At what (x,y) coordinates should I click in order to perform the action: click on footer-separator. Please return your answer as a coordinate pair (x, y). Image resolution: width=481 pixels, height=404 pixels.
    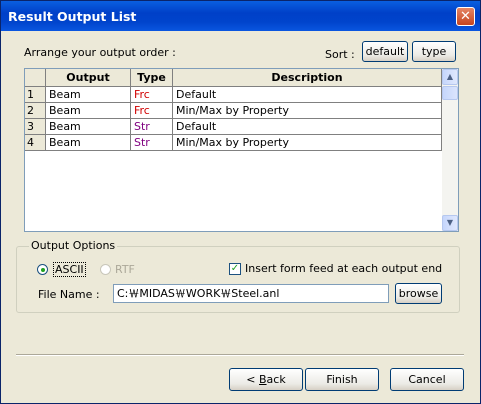
    Looking at the image, I should click on (240, 355).